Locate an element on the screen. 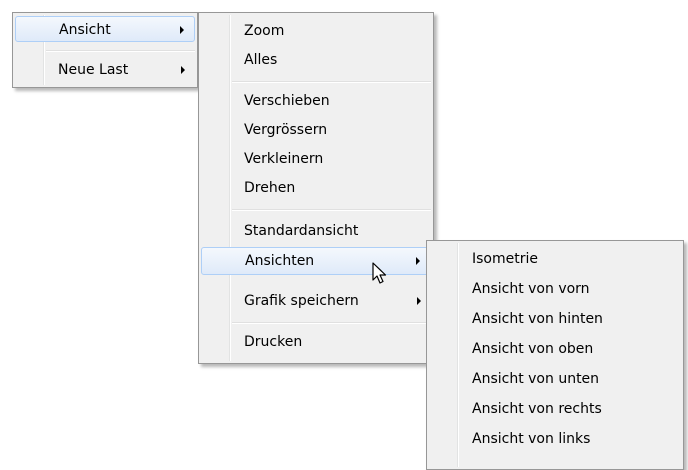 The image size is (688, 470). menu-item-label: Zoom is located at coordinates (264, 31).